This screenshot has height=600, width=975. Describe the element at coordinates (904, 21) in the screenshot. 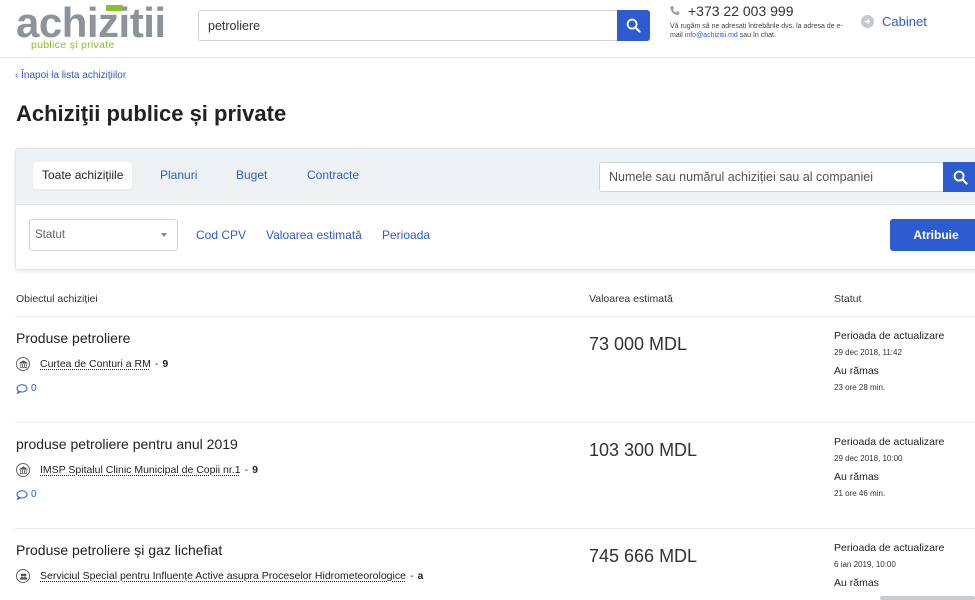

I see `cabinet-label: Cabinet` at that location.